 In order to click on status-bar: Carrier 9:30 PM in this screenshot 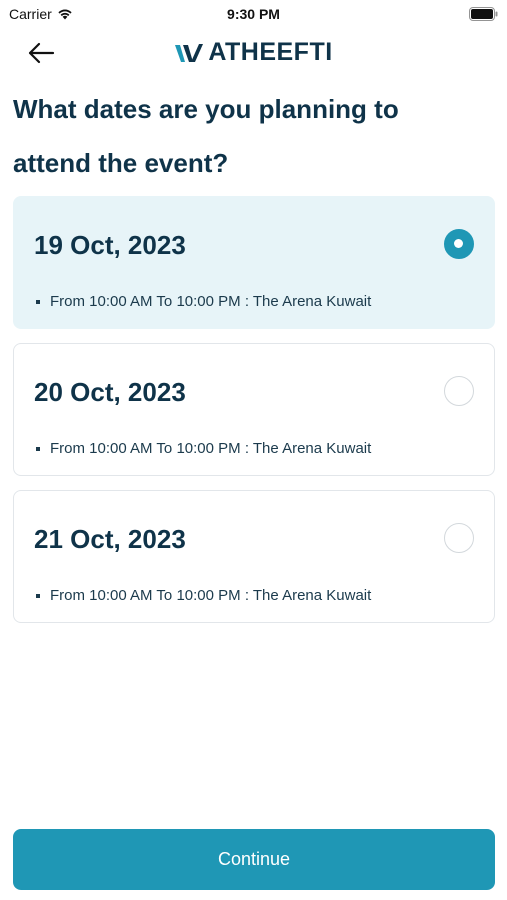, I will do `click(253, 15)`.